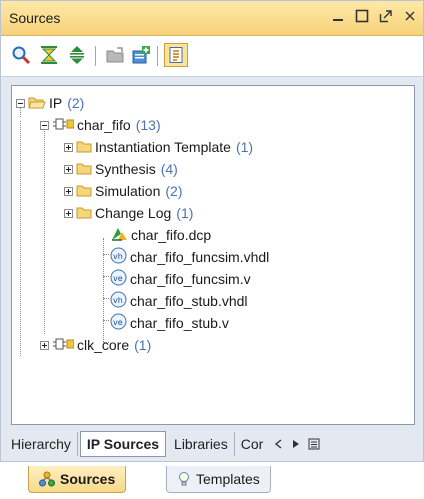 The image size is (424, 499). Describe the element at coordinates (212, 56) in the screenshot. I see `toolbar` at that location.